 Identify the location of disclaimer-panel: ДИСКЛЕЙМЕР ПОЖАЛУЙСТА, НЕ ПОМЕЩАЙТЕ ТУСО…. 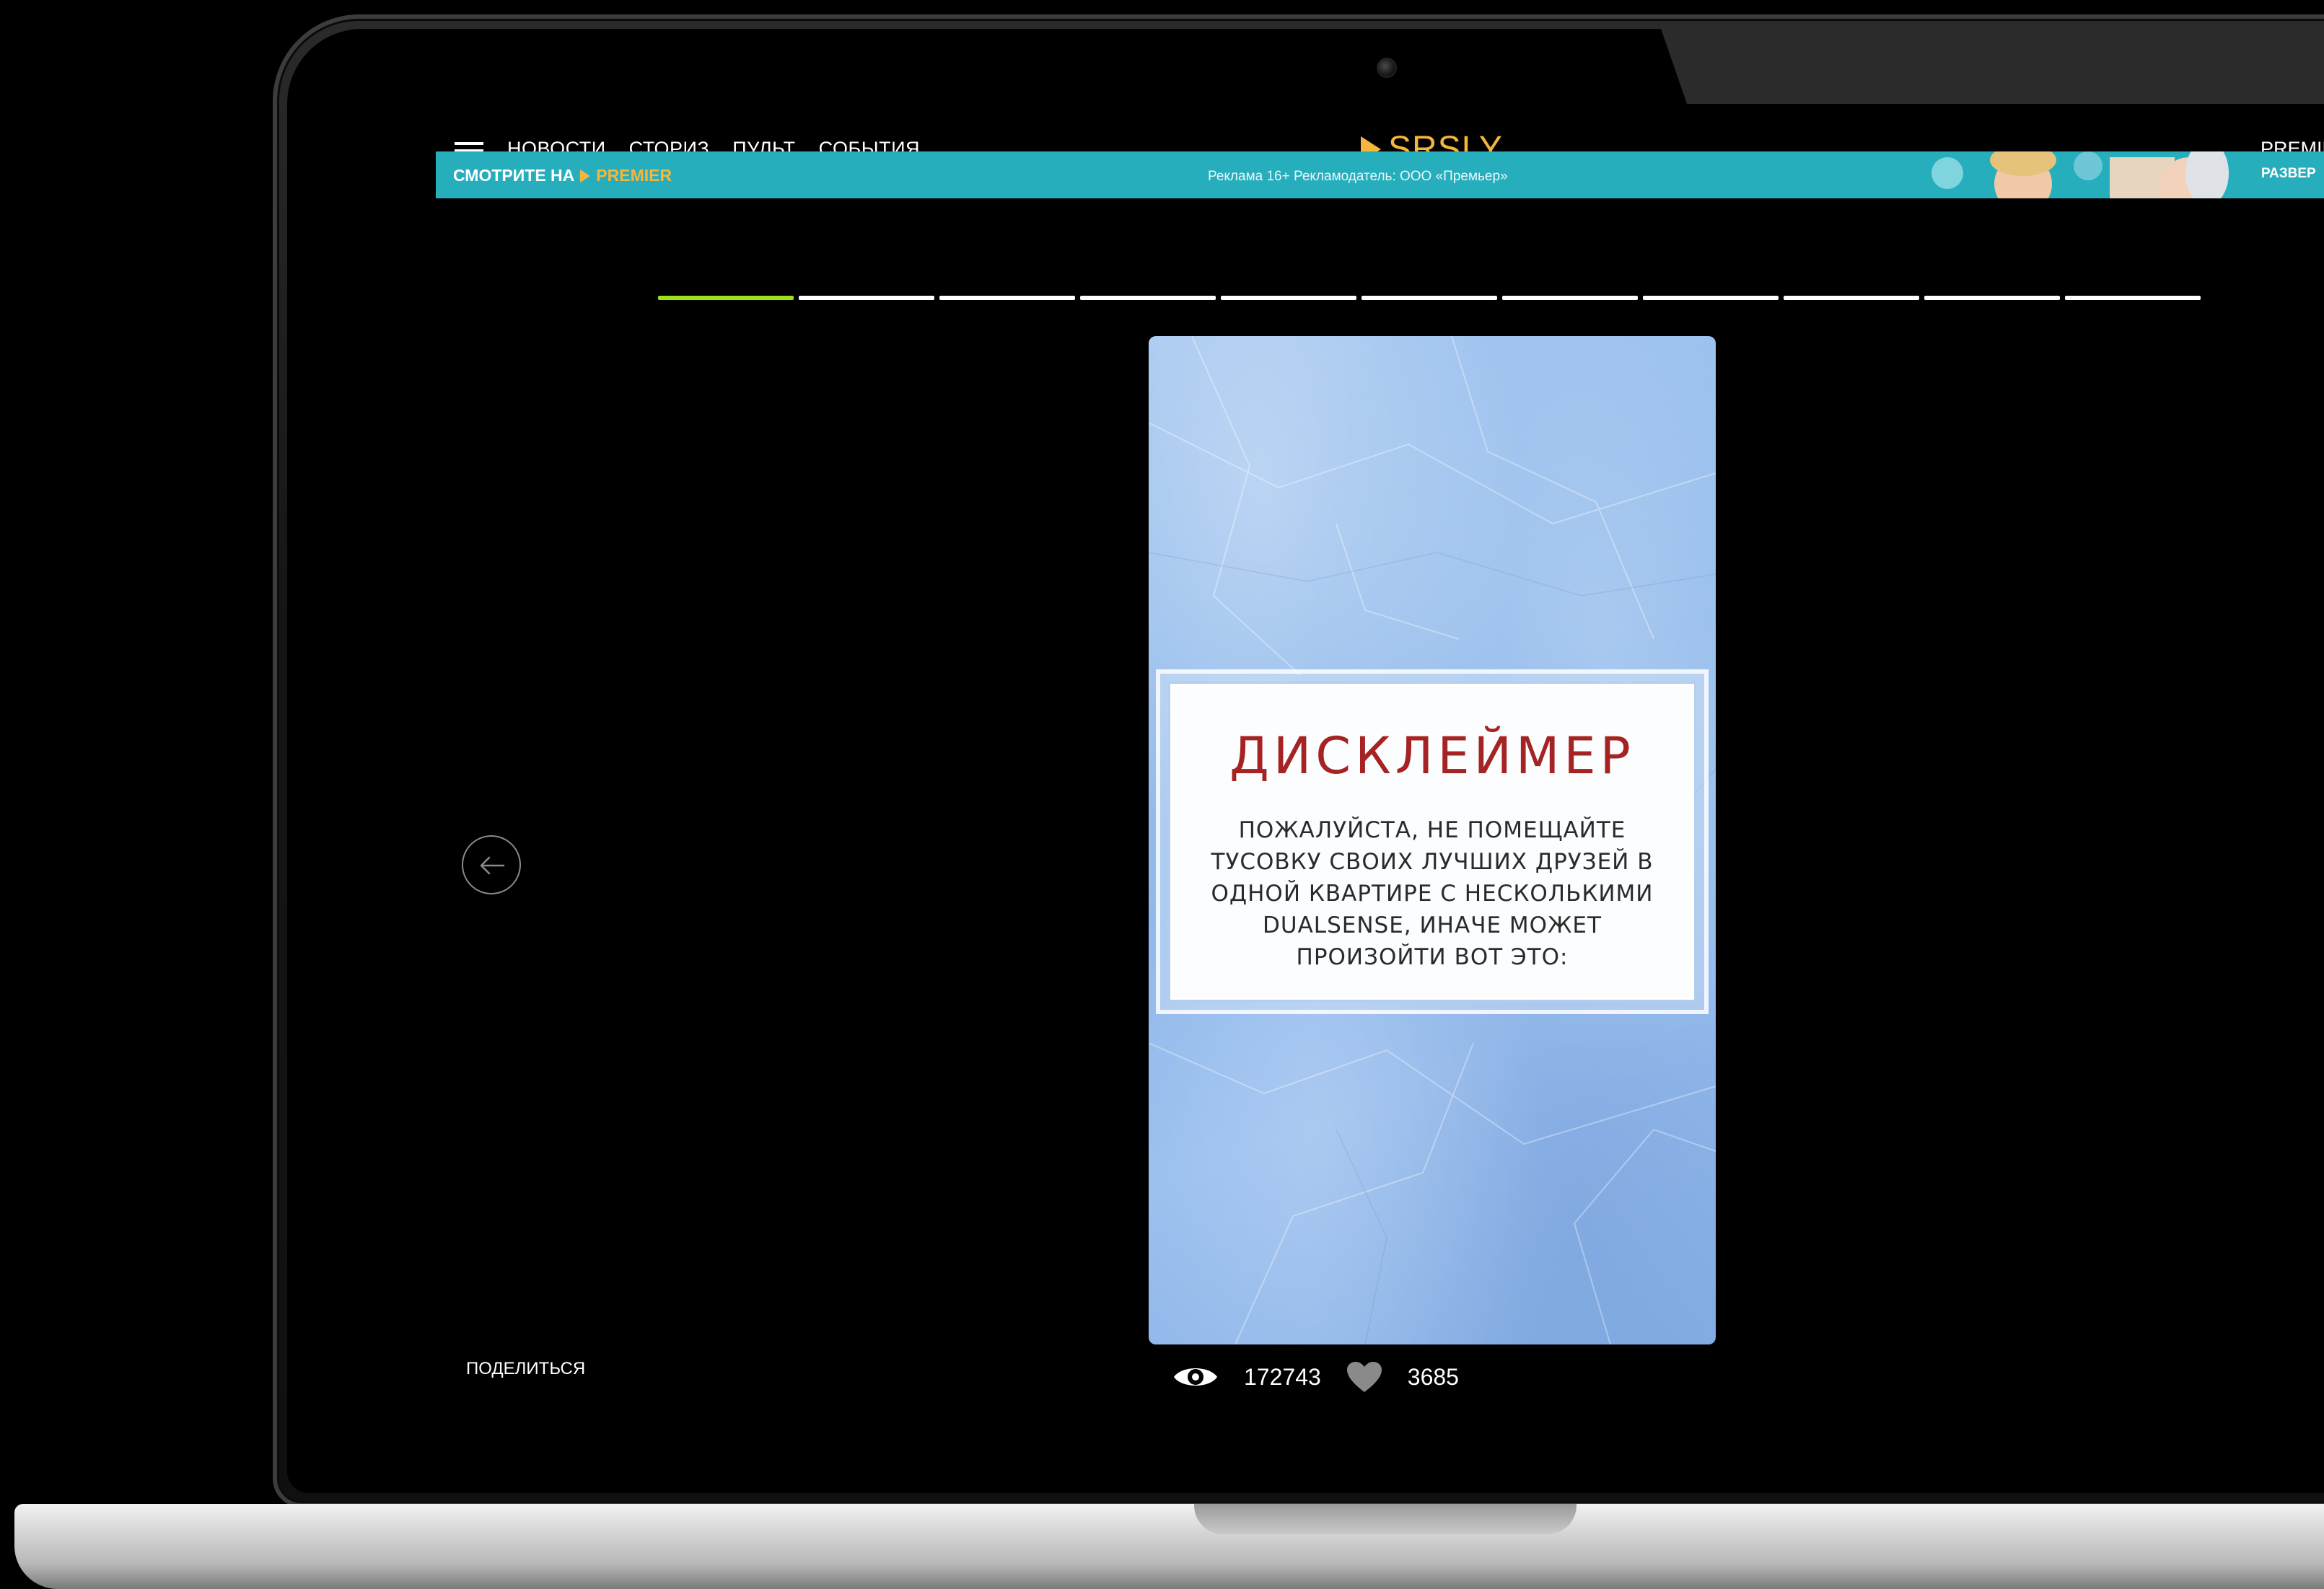
(1432, 842).